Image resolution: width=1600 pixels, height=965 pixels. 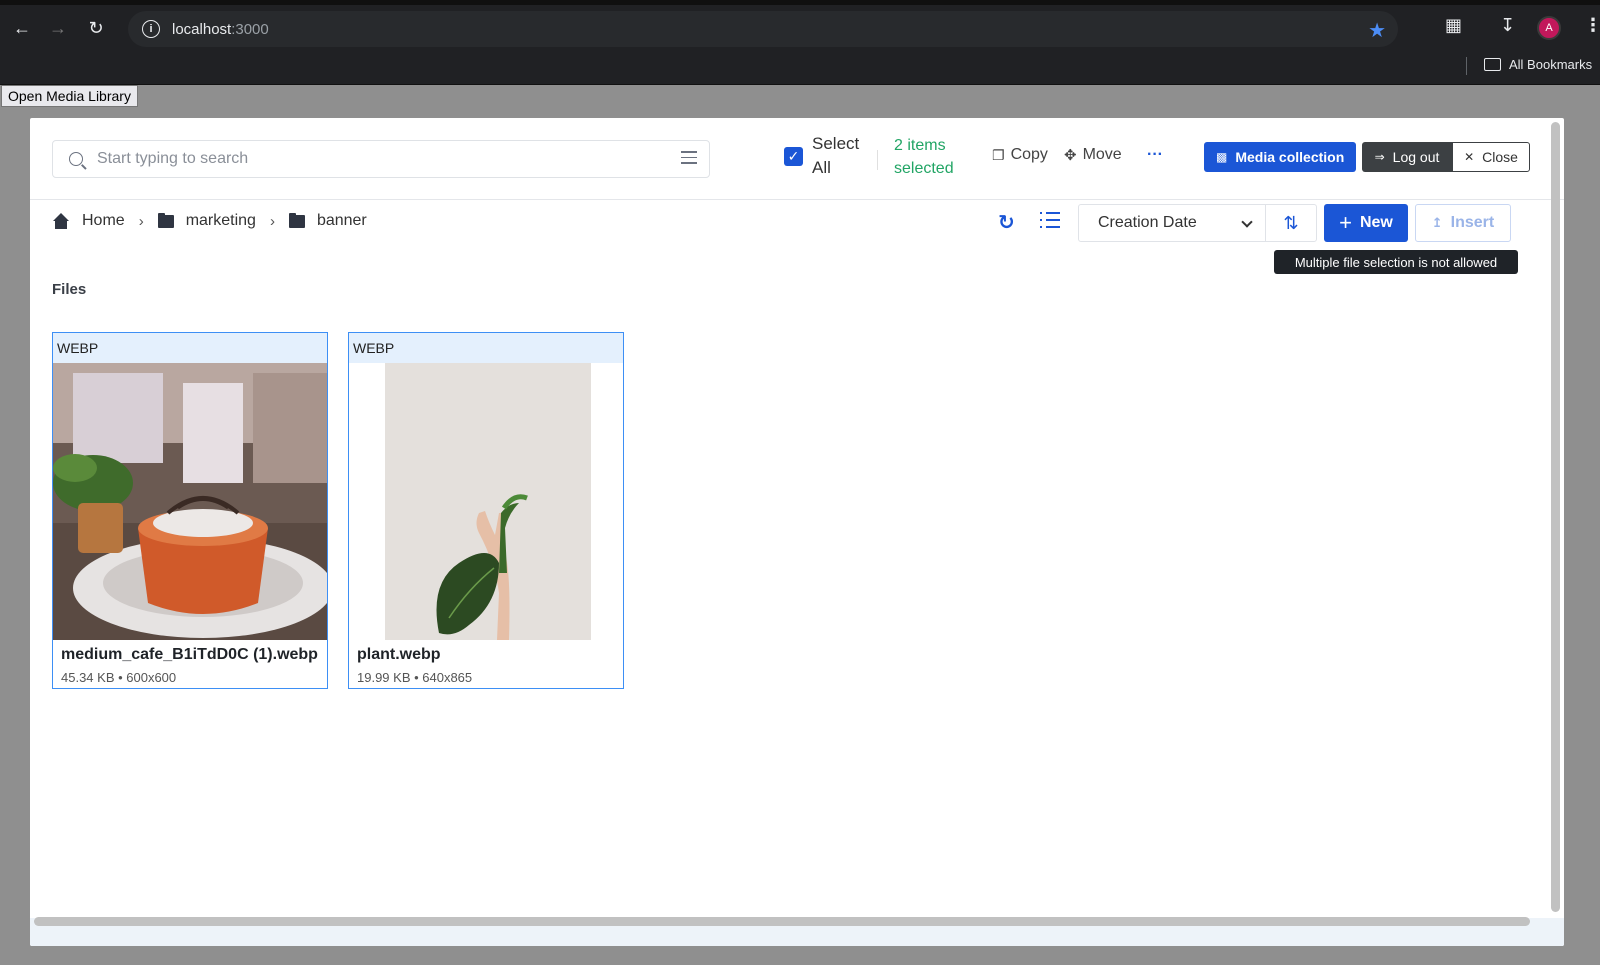 What do you see at coordinates (1466, 66) in the screenshot?
I see `bookmarks-divider` at bounding box center [1466, 66].